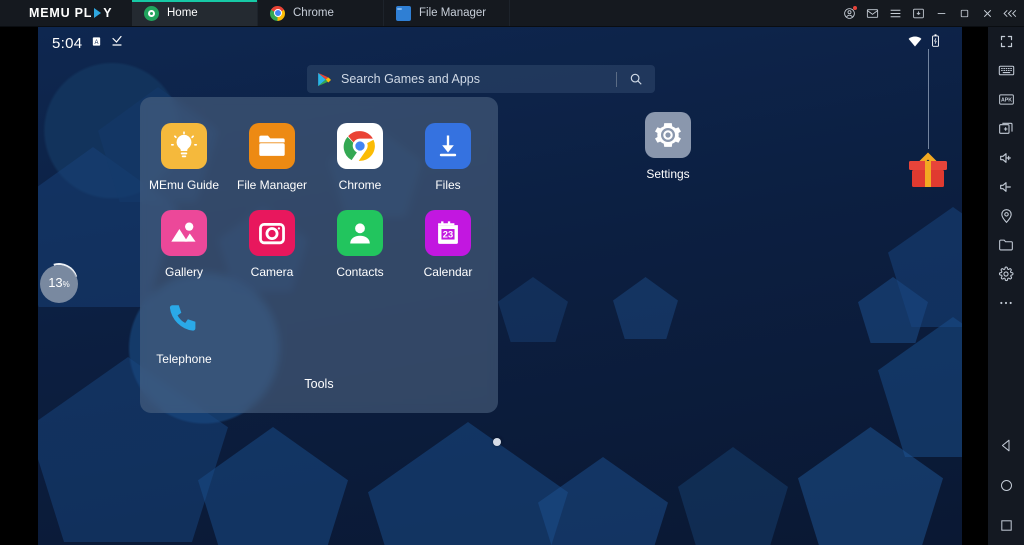 Image resolution: width=1024 pixels, height=545 pixels. I want to click on app-contacts-label: Contacts, so click(360, 272).